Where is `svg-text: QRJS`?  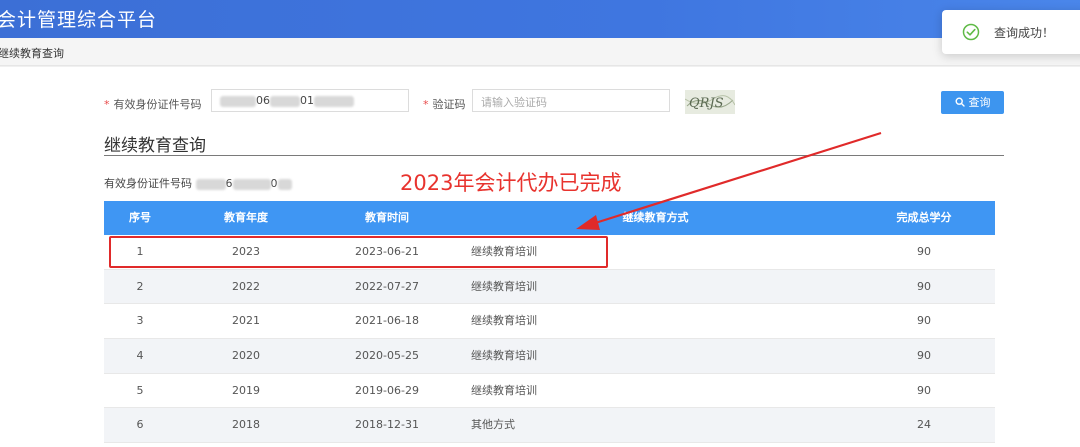 svg-text: QRJS is located at coordinates (706, 103).